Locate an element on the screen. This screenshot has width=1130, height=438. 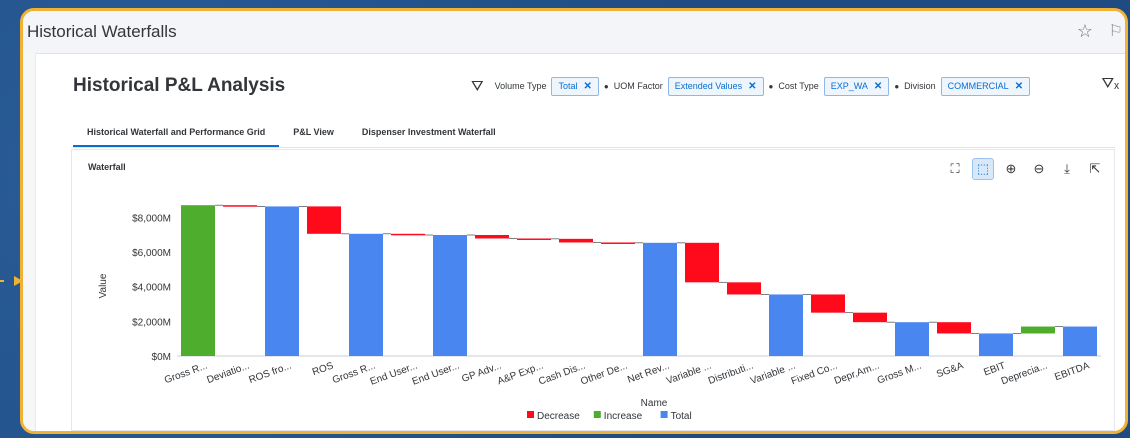
legend-label: Decrease is located at coordinates (558, 416).